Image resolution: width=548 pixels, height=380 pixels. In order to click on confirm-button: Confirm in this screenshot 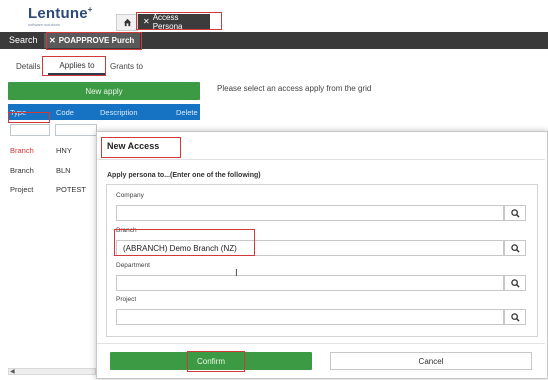, I will do `click(211, 361)`.